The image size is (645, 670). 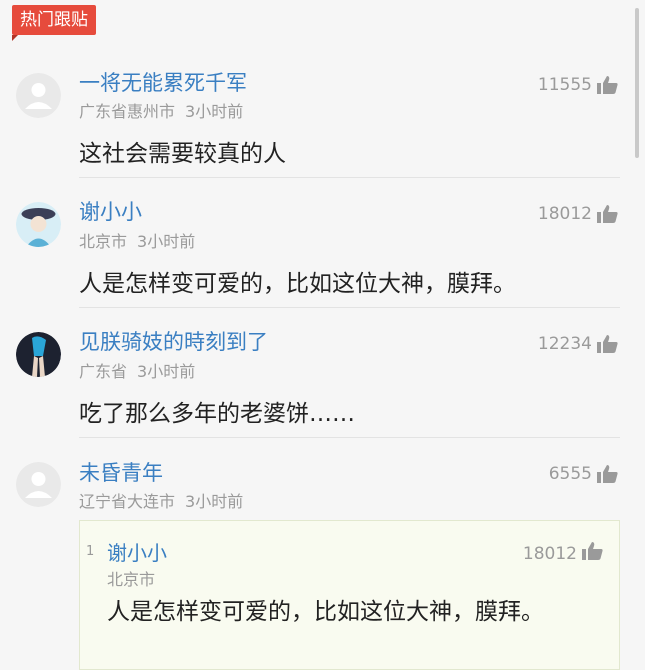 What do you see at coordinates (127, 111) in the screenshot?
I see `comment-location: 广东省惠州市` at bounding box center [127, 111].